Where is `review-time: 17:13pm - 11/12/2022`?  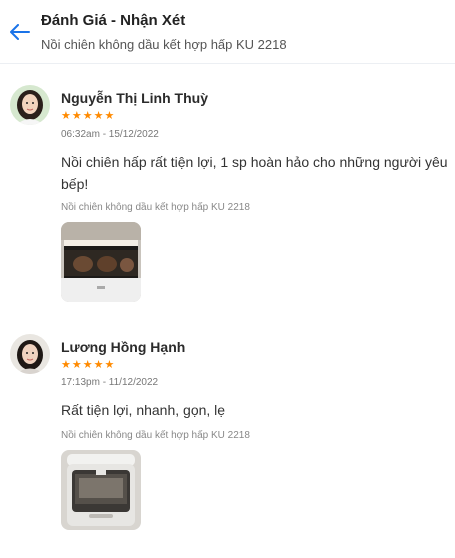 review-time: 17:13pm - 11/12/2022 is located at coordinates (110, 382).